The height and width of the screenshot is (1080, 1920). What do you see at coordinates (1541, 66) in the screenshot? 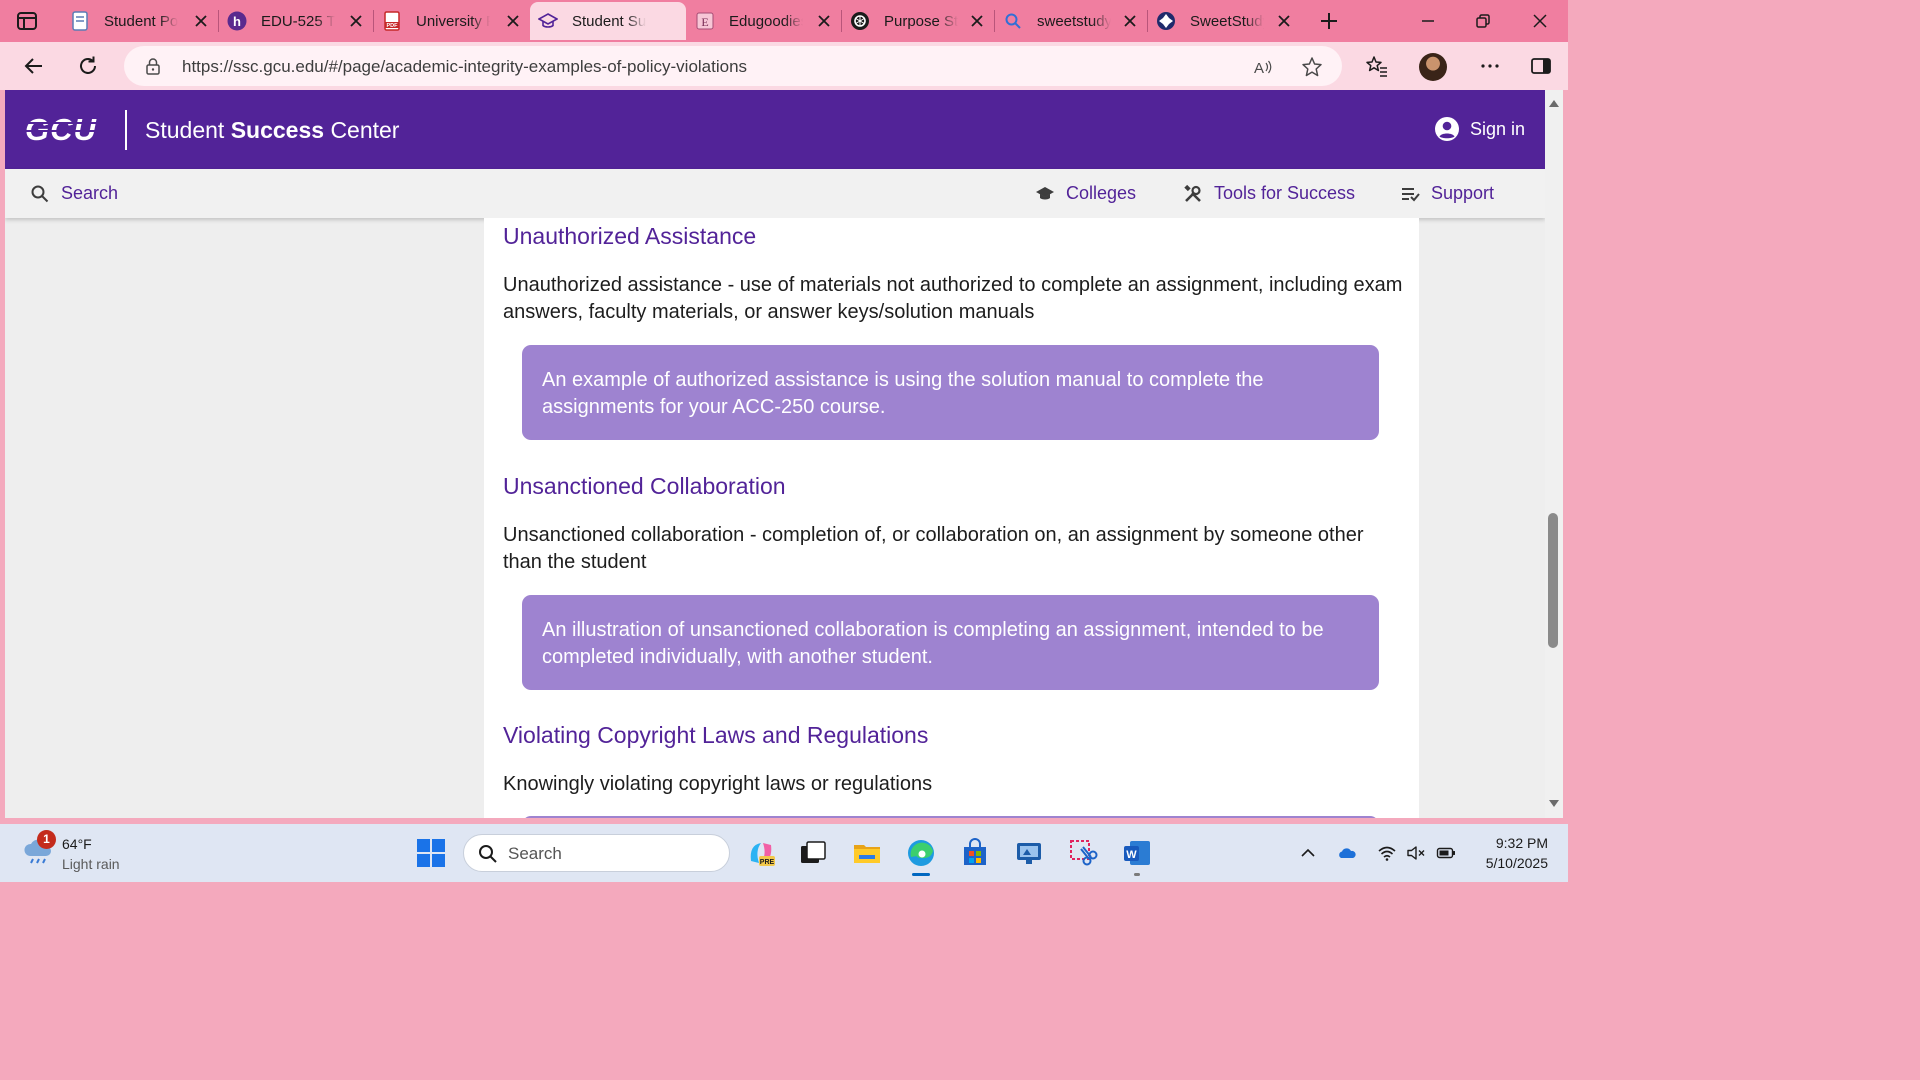
I see `sidebar-toggle-icon` at bounding box center [1541, 66].